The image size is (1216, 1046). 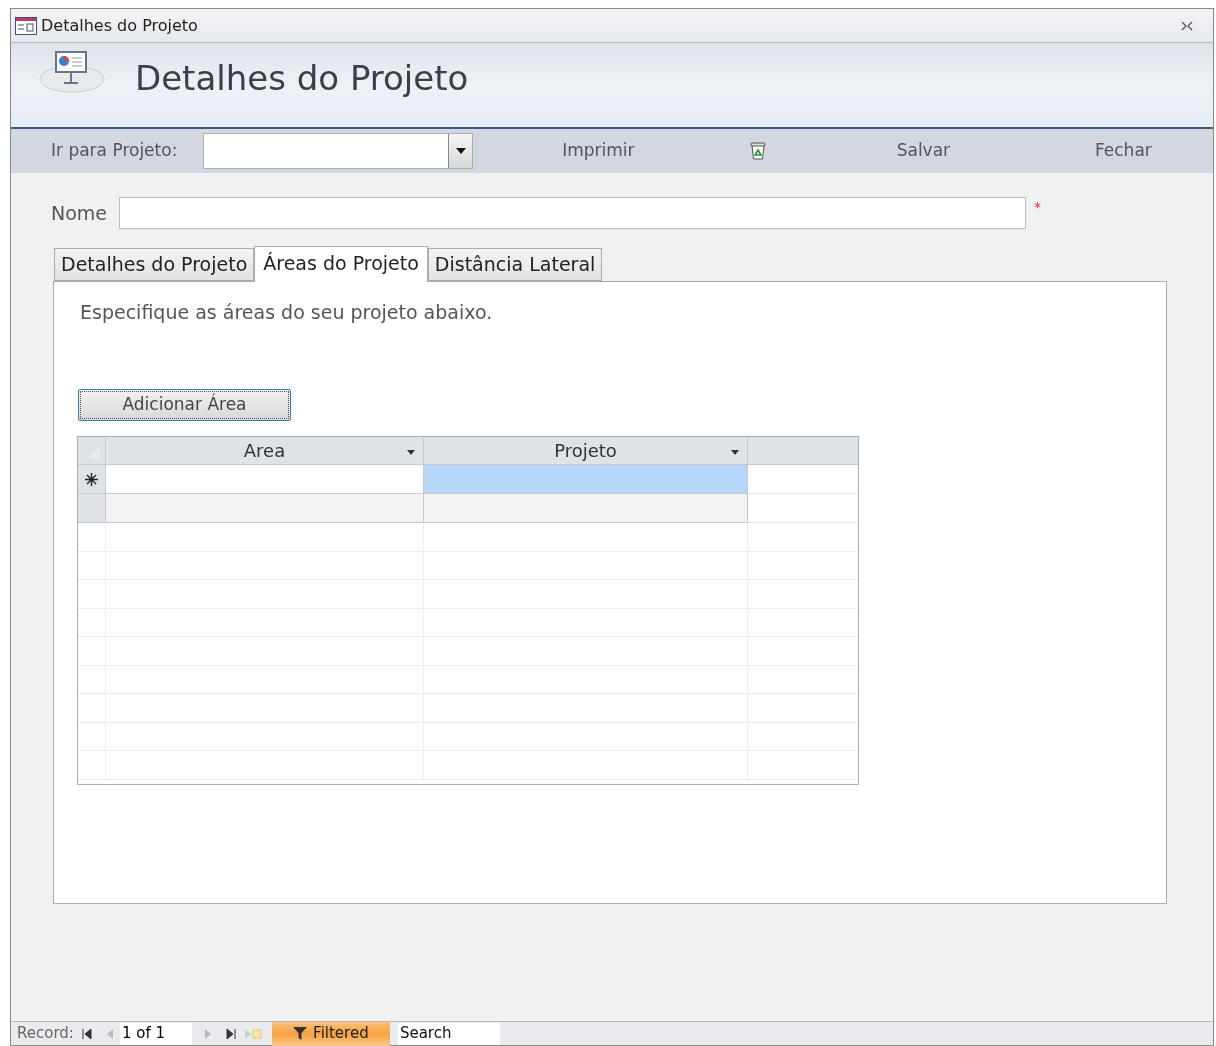 I want to click on toolbar-button: Salvar, so click(x=923, y=151).